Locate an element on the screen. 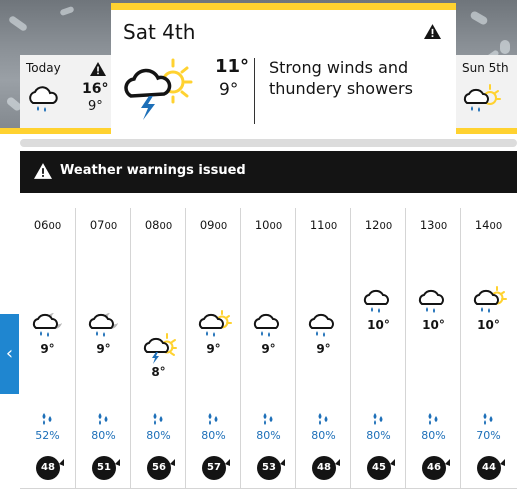  hour-time-hour: 09 is located at coordinates (207, 225).